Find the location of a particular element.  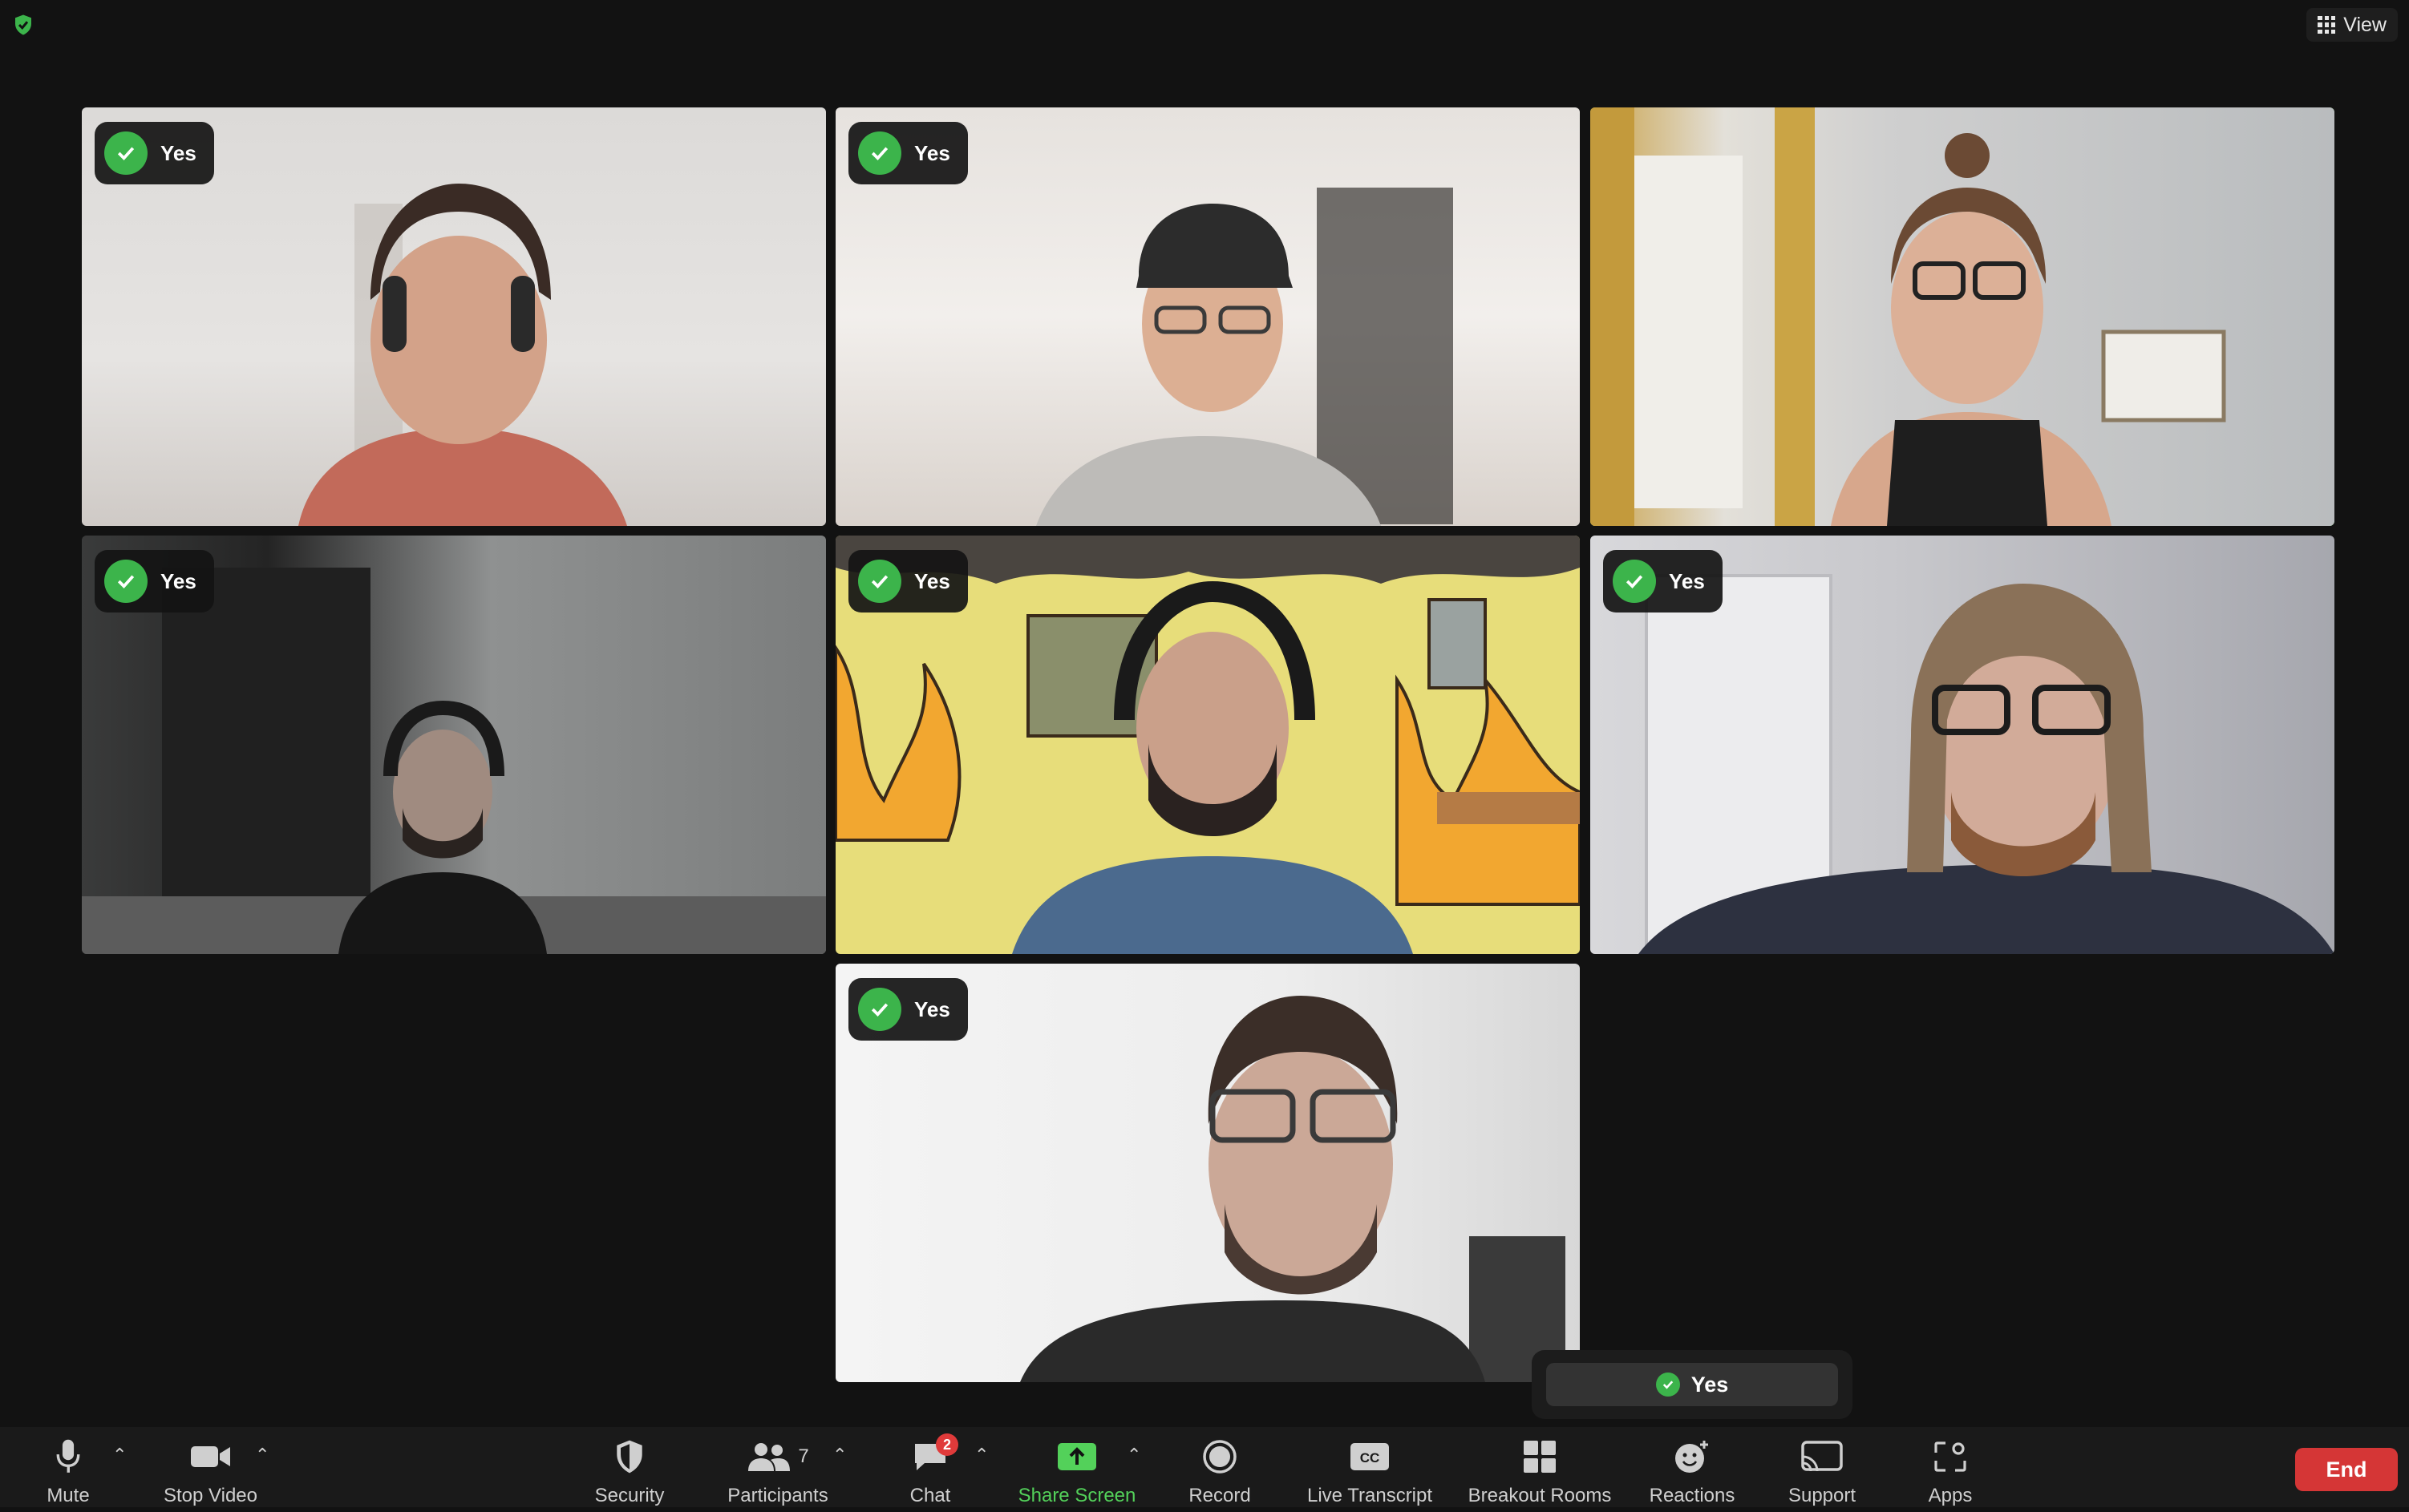

live-transcript-label: Live Transcript is located at coordinates (1369, 1495).